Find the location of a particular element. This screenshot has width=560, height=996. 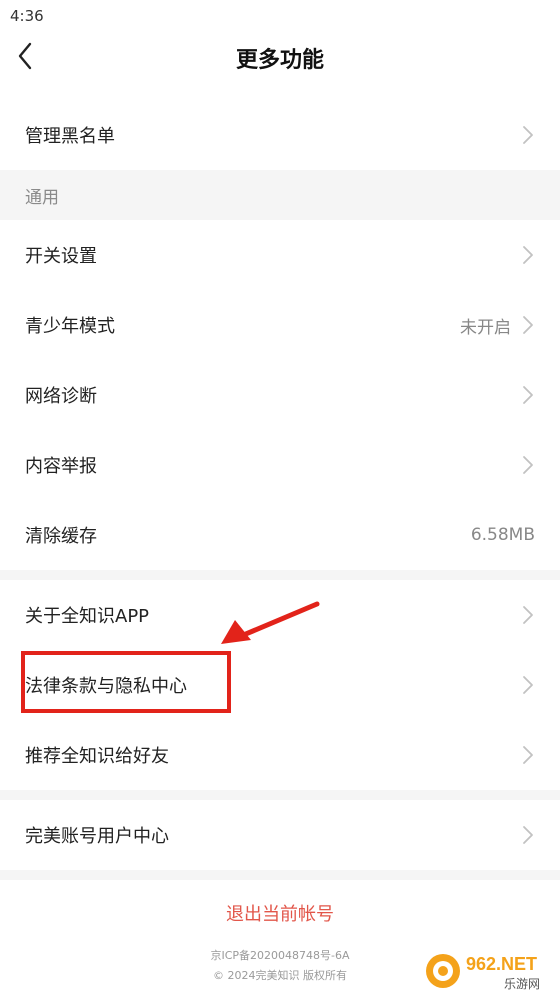

row-teen-mode: 青少年模式 未开启 is located at coordinates (280, 325).